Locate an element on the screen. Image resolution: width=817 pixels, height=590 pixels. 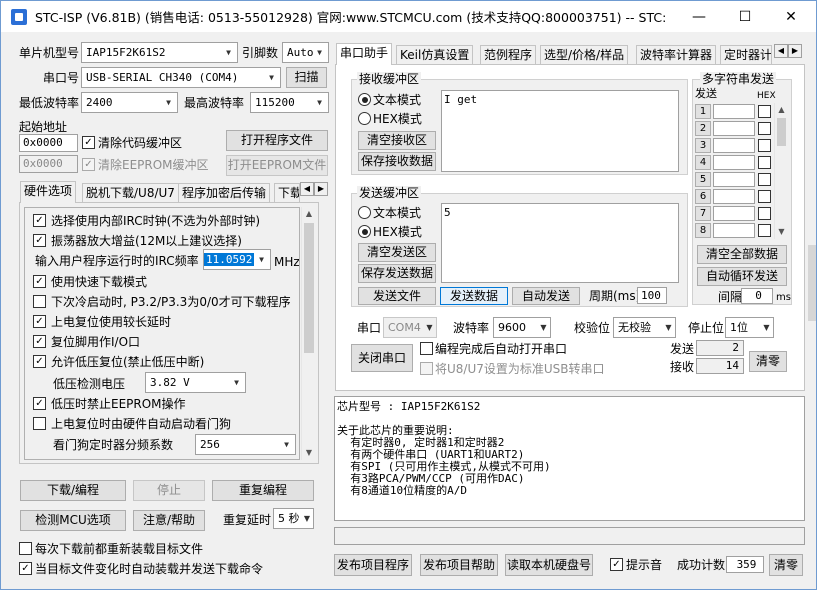
repeat-program-button: 重复编程 is located at coordinates (263, 490).